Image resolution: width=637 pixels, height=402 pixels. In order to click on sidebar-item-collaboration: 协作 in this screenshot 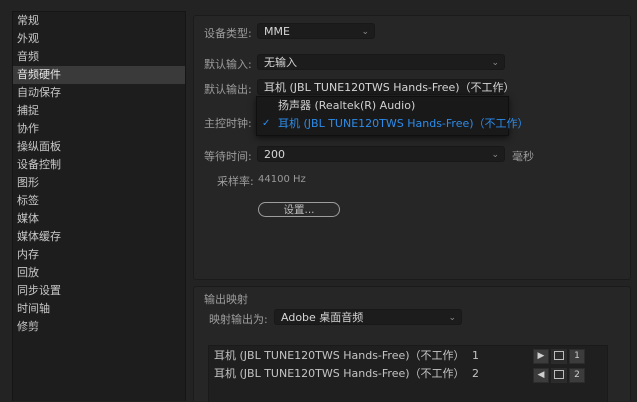, I will do `click(99, 129)`.